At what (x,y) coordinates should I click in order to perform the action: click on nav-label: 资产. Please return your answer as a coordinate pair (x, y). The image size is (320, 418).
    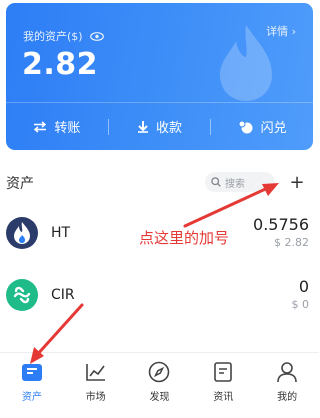
    Looking at the image, I should click on (31, 397).